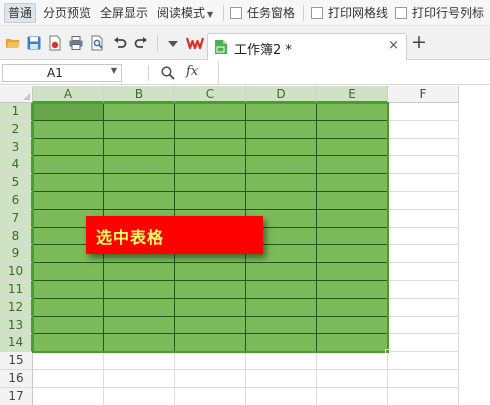 The image size is (490, 405). Describe the element at coordinates (68, 165) in the screenshot. I see `cell-a4` at that location.